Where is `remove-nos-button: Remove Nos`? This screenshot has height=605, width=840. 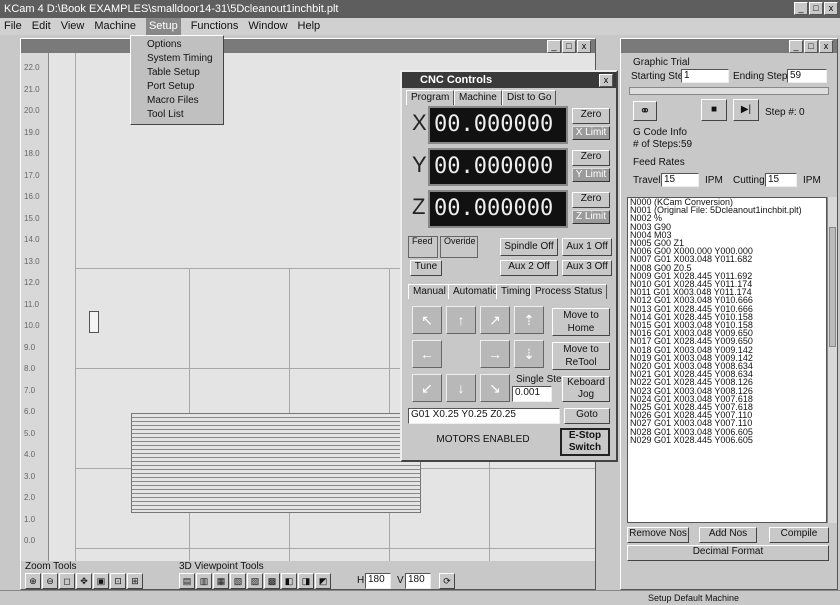
remove-nos-button: Remove Nos is located at coordinates (658, 535).